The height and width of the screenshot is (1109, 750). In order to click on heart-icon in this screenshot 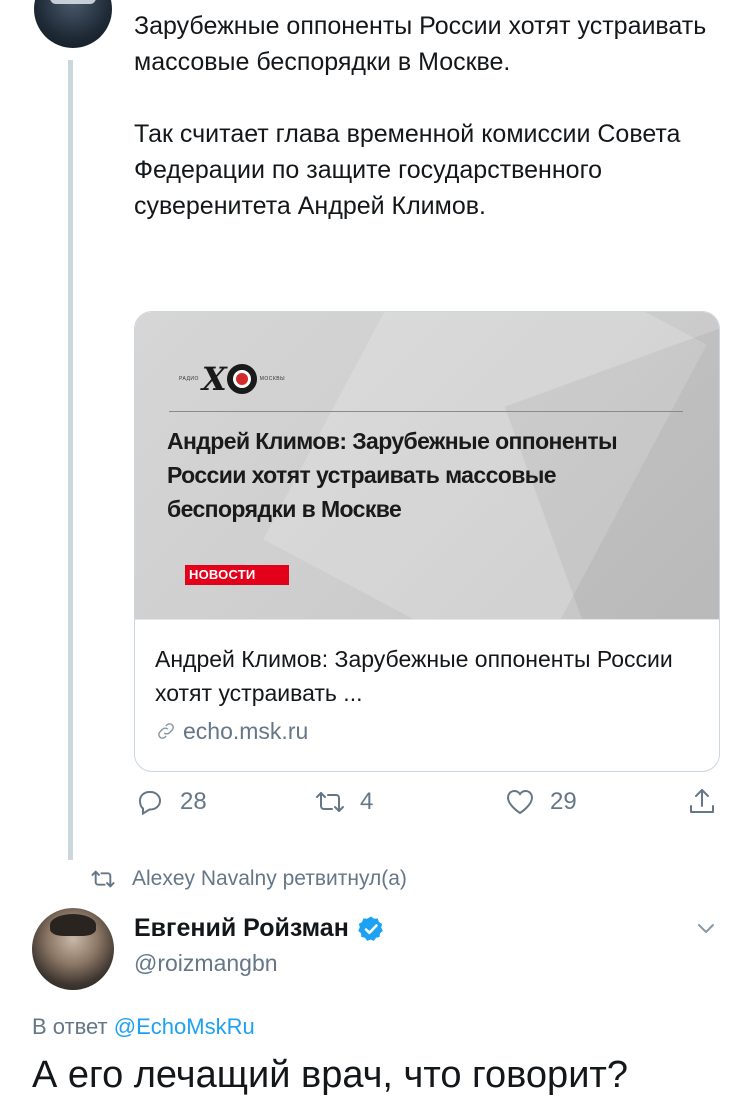, I will do `click(520, 802)`.